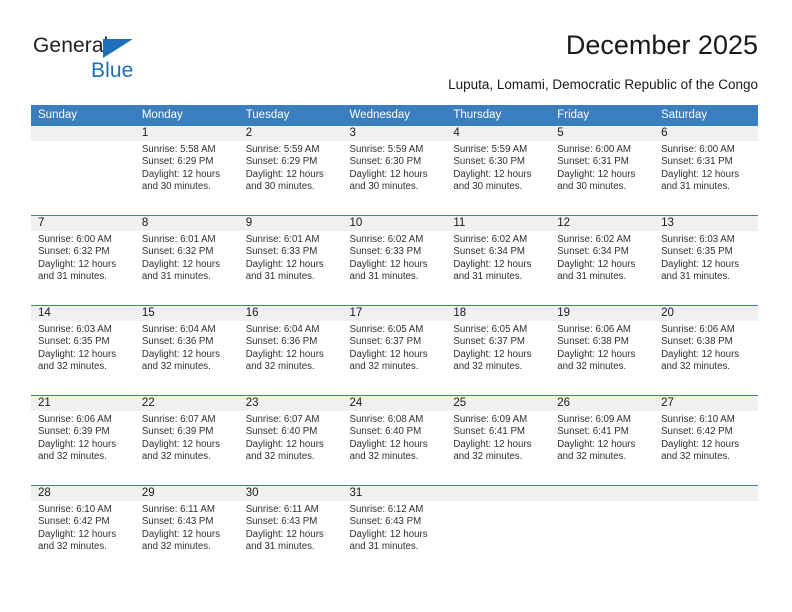  Describe the element at coordinates (186, 223) in the screenshot. I see `day-number-band: 8` at that location.